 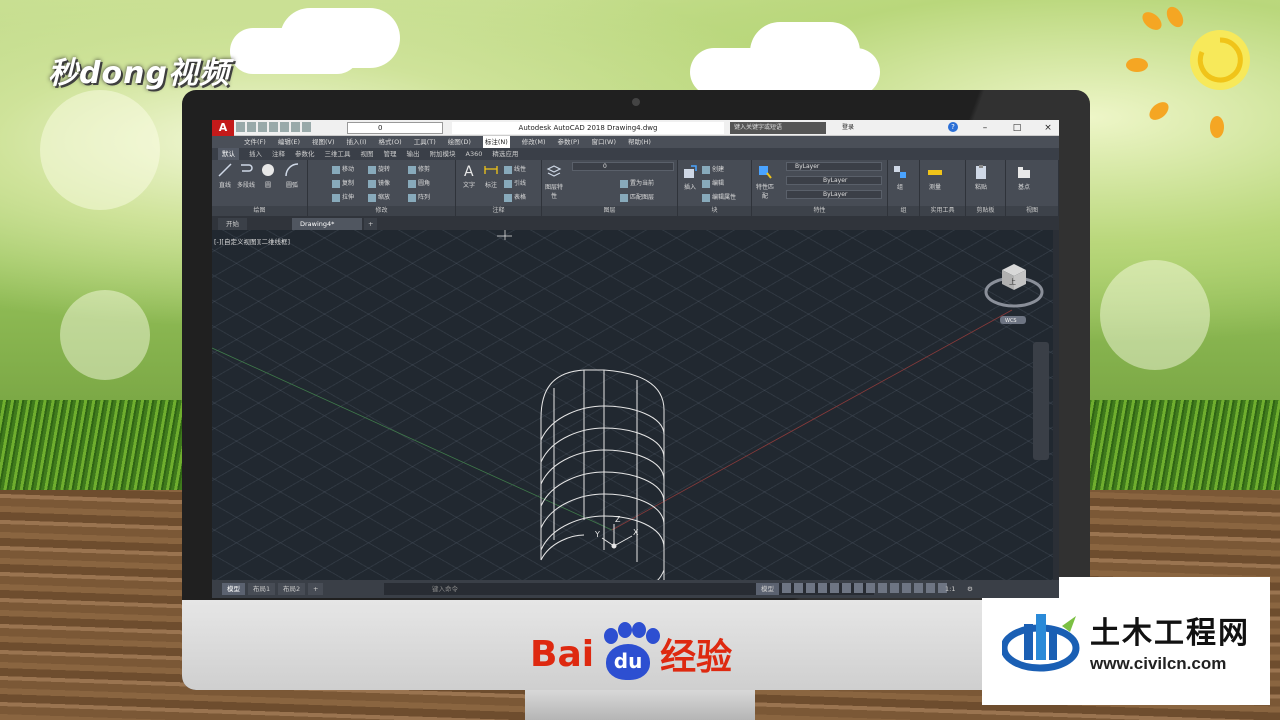 I want to click on lineweight-dropdown: ByLayer, so click(x=834, y=194).